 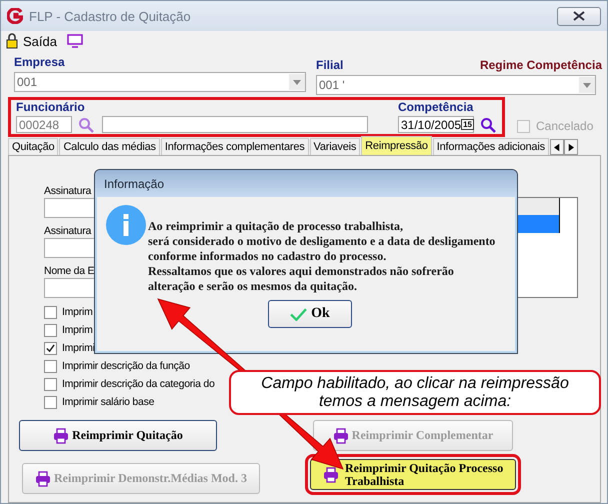 What do you see at coordinates (12, 41) in the screenshot?
I see `lock-icon` at bounding box center [12, 41].